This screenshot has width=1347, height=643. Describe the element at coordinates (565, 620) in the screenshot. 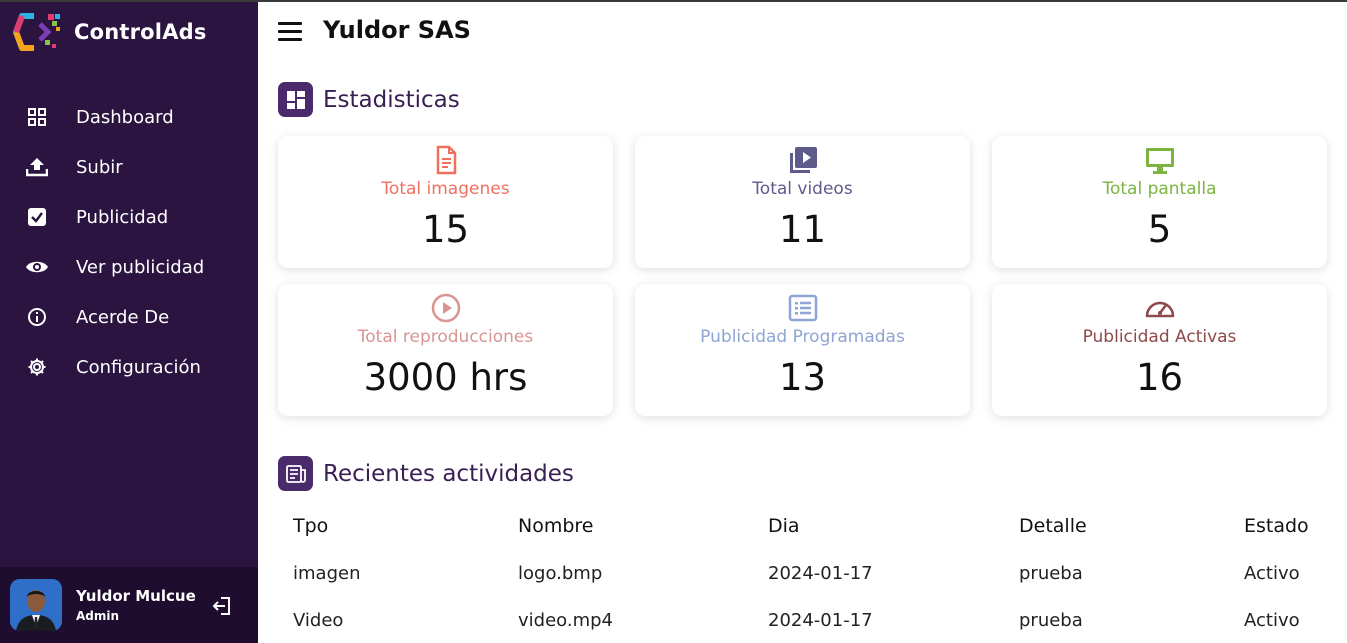

I see `table-cell: video.mp4` at that location.